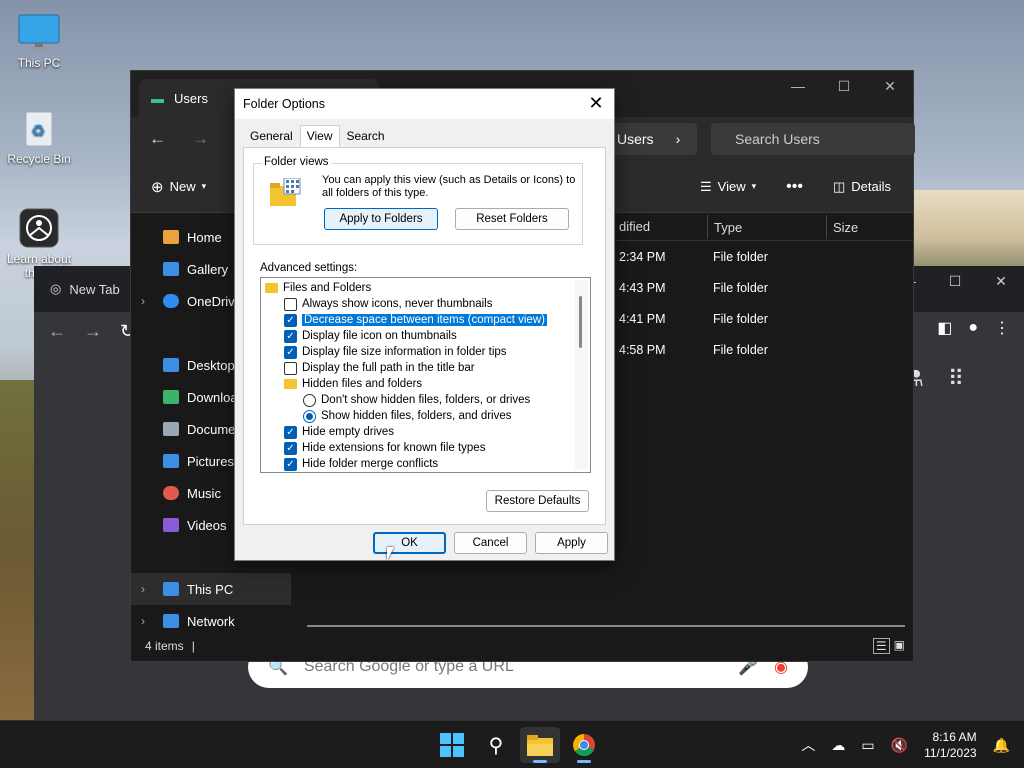 The height and width of the screenshot is (768, 1024). I want to click on network-icon: ▭, so click(867, 745).